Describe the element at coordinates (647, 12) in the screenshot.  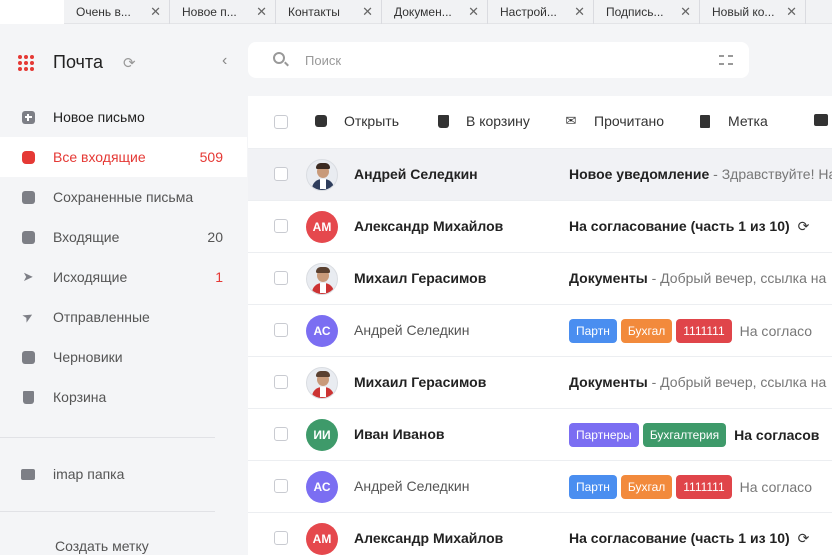
I see `browser-tab: Подпись... ✕` at that location.